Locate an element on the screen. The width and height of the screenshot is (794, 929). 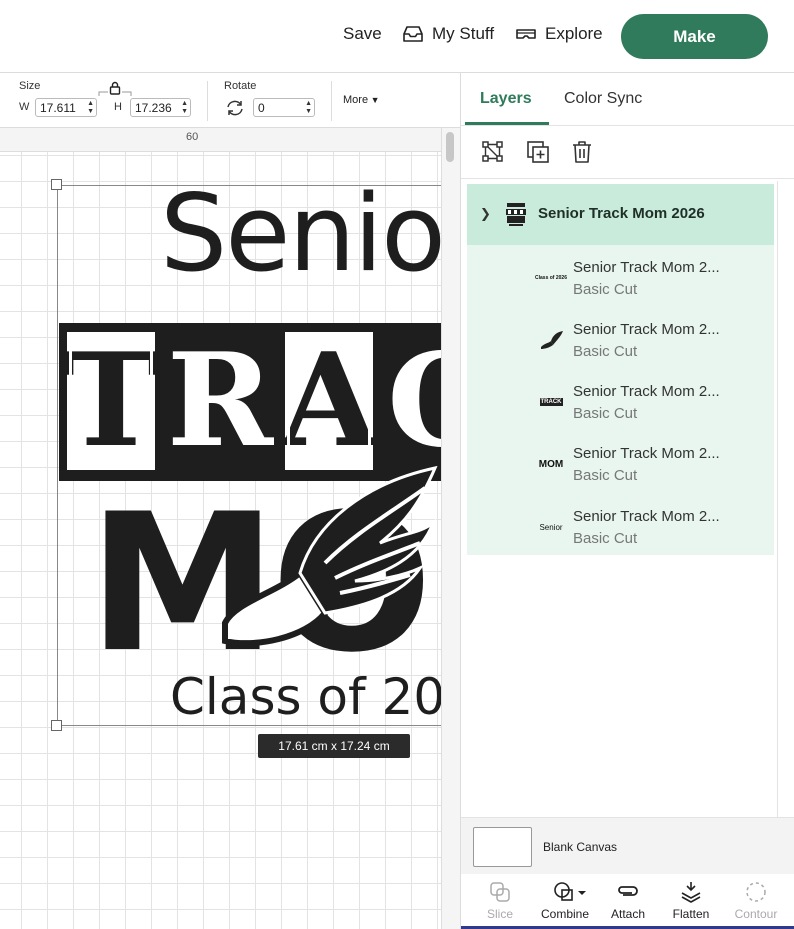
layer-item-wing: Senior Track Mom 2... Basic Cut is located at coordinates (620, 340).